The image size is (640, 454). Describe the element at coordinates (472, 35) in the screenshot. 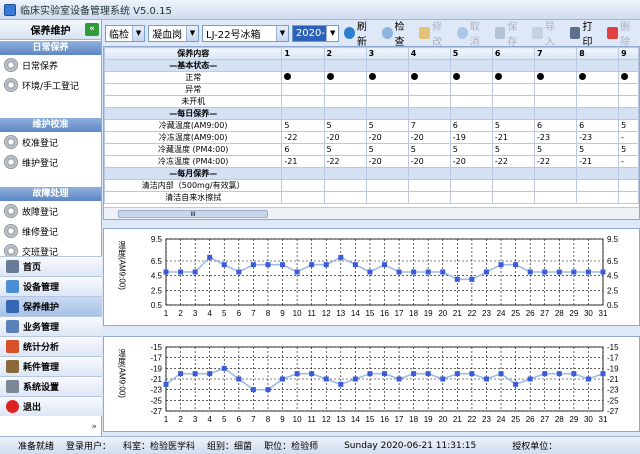

I see `cancel-button: 取消` at that location.